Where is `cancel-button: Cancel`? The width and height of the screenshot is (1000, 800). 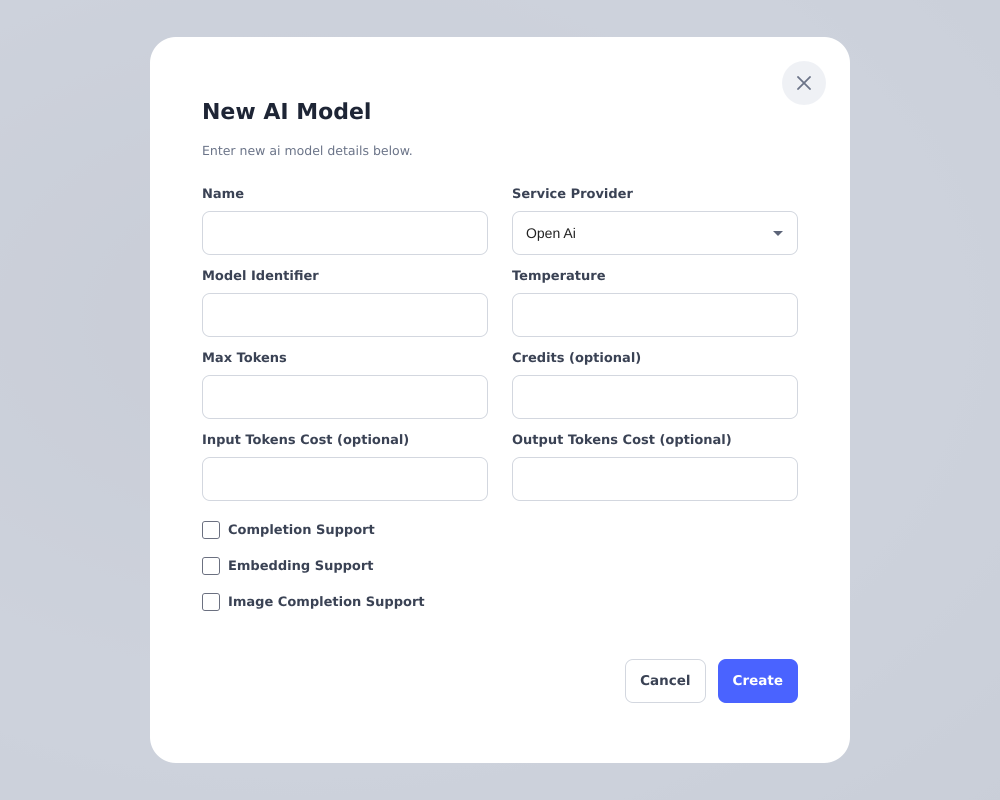
cancel-button: Cancel is located at coordinates (665, 681).